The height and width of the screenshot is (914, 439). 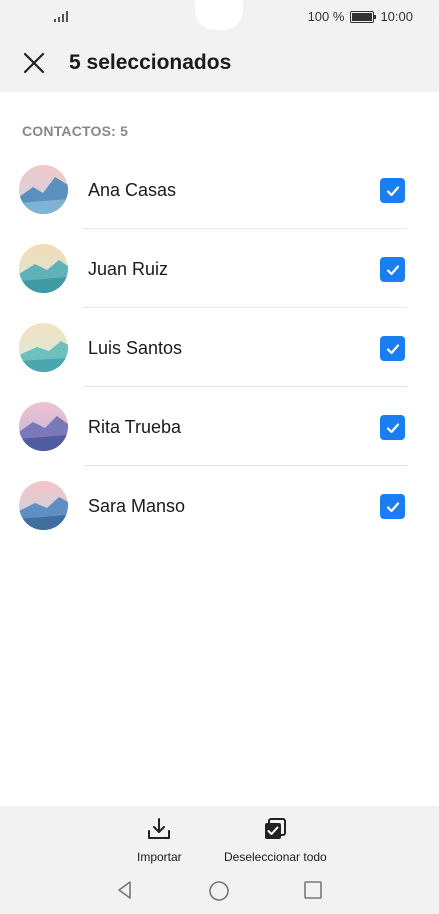 What do you see at coordinates (219, 891) in the screenshot?
I see `home-nav-icon` at bounding box center [219, 891].